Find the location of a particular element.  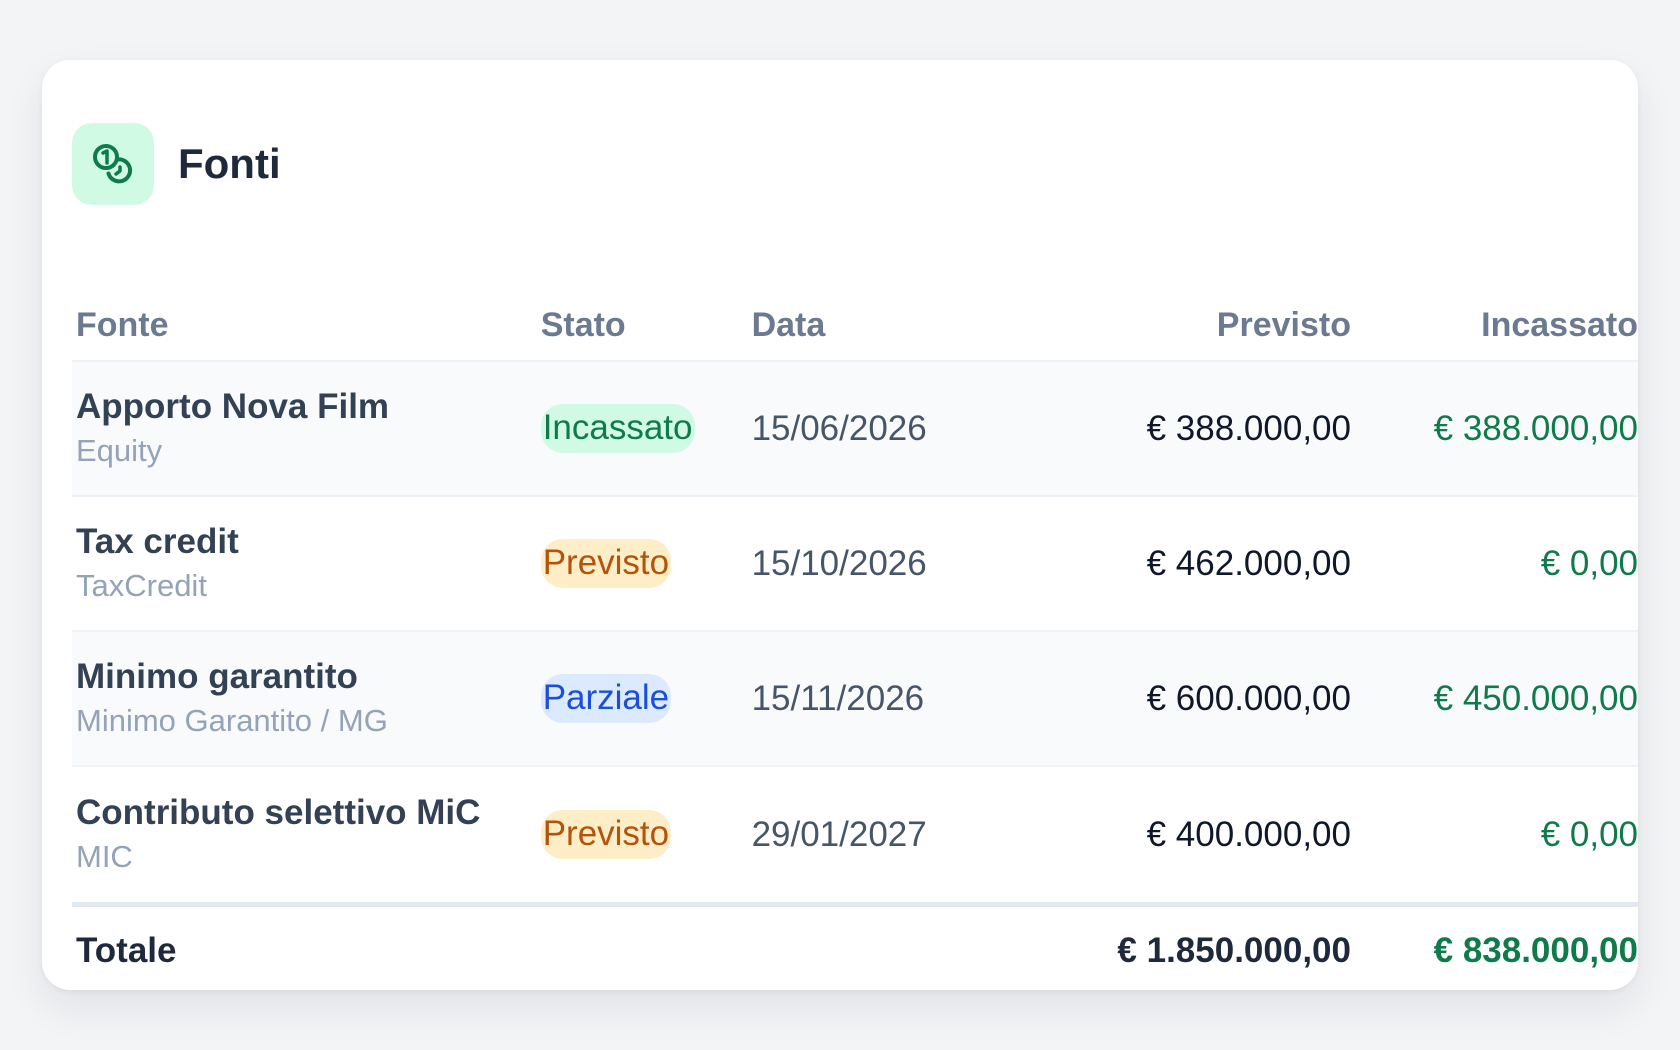

previsto-cell: € 388.000,00 is located at coordinates (1248, 428).